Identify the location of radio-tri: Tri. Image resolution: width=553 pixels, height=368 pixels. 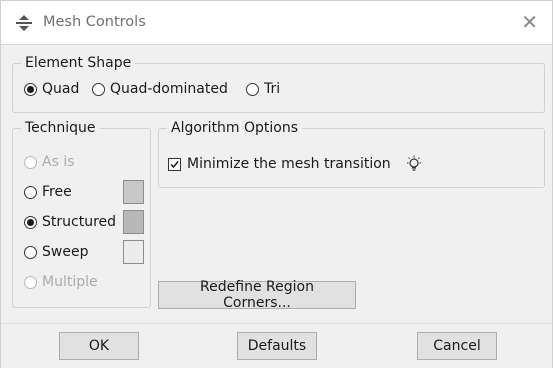
(263, 89).